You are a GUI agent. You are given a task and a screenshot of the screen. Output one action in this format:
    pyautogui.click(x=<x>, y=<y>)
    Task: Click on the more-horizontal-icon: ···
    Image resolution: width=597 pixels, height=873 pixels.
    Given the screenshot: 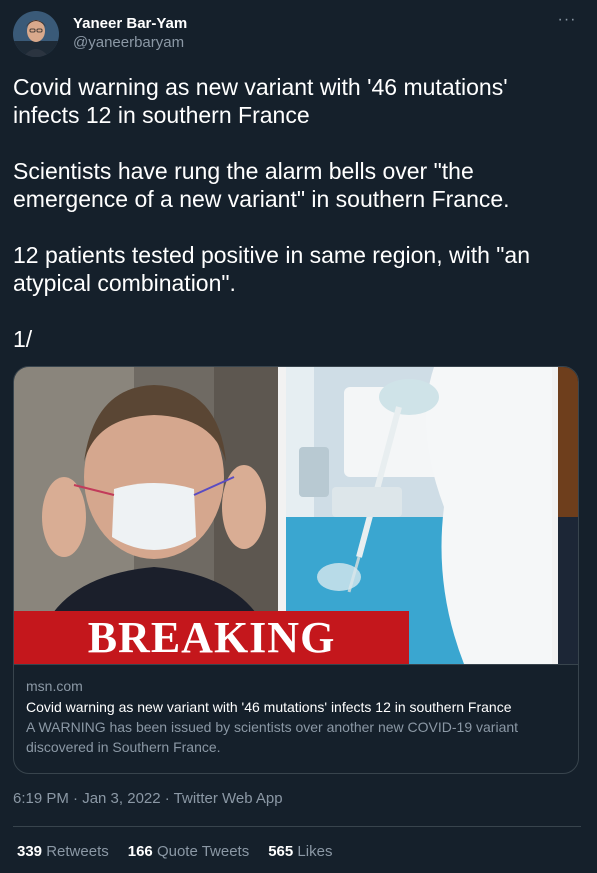 What is the action you would take?
    pyautogui.click(x=567, y=22)
    